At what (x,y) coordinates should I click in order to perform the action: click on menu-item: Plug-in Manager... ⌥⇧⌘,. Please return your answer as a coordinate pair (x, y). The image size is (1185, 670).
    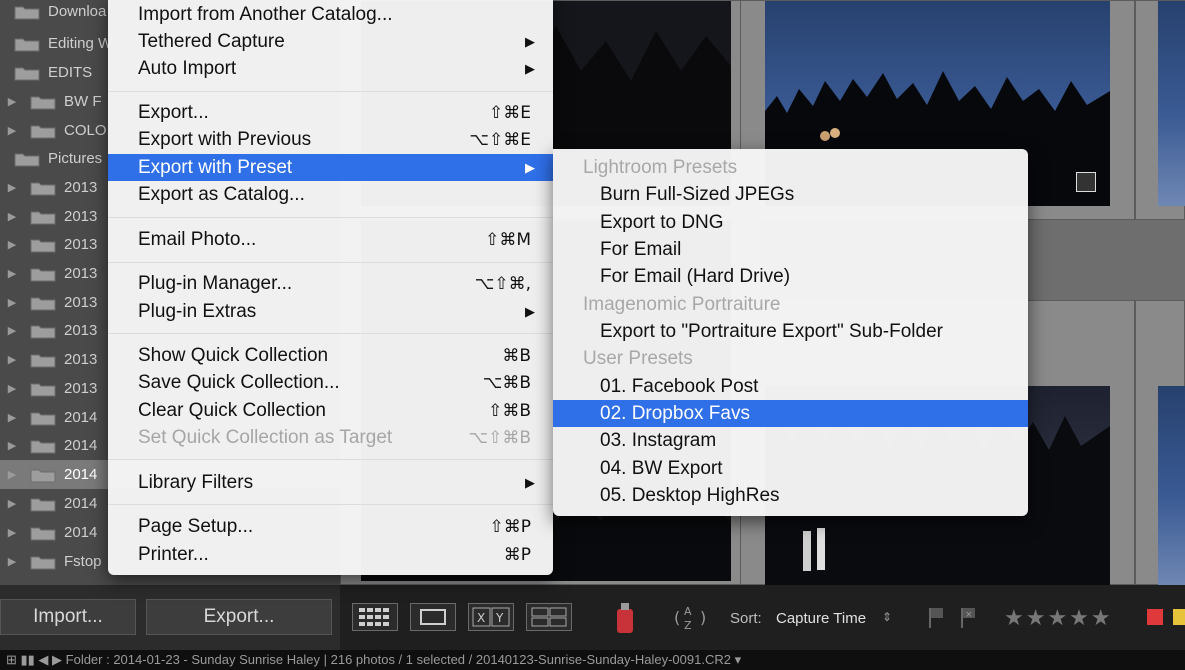
    Looking at the image, I should click on (330, 283).